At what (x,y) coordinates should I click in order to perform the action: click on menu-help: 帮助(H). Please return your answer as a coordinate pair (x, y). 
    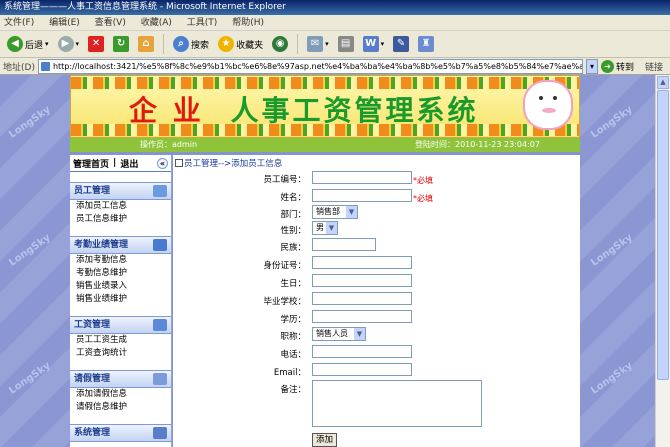
    Looking at the image, I should click on (248, 23).